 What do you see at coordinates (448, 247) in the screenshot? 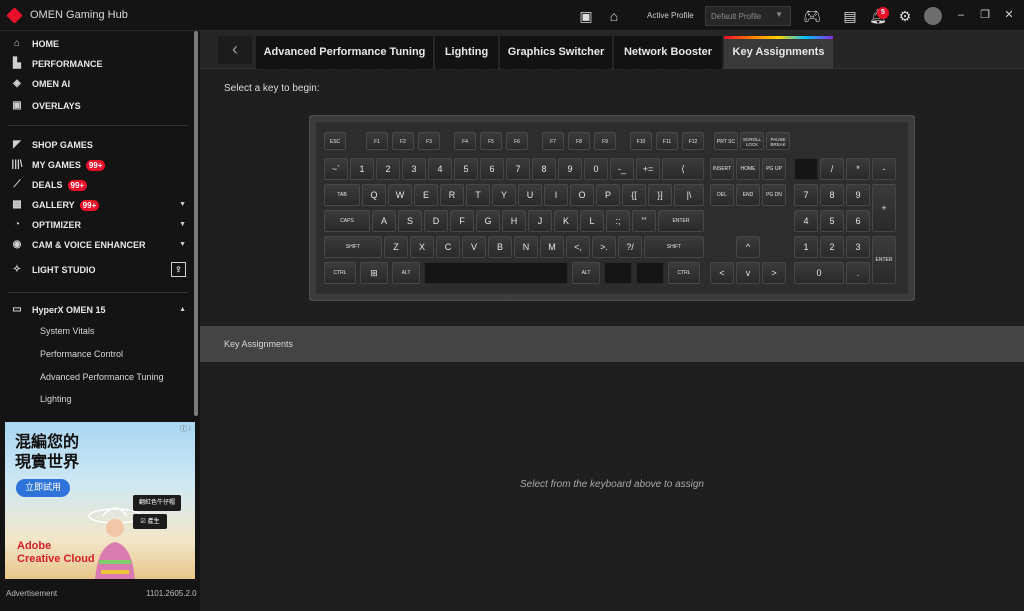
I see `key-c: C` at bounding box center [448, 247].